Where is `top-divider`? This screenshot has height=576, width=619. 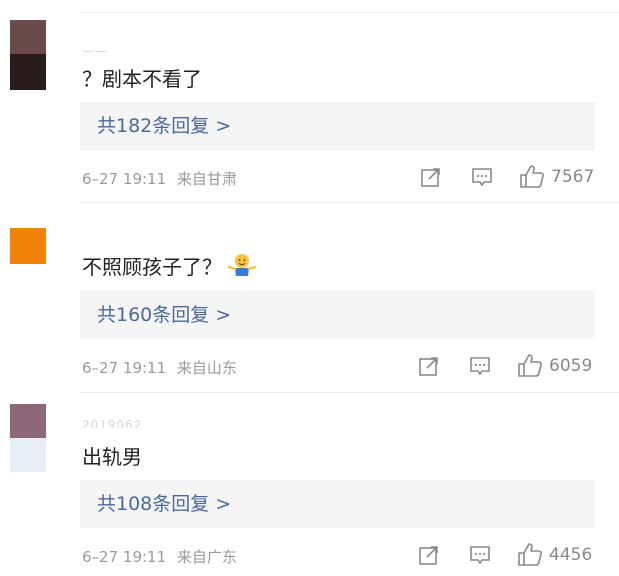 top-divider is located at coordinates (349, 12).